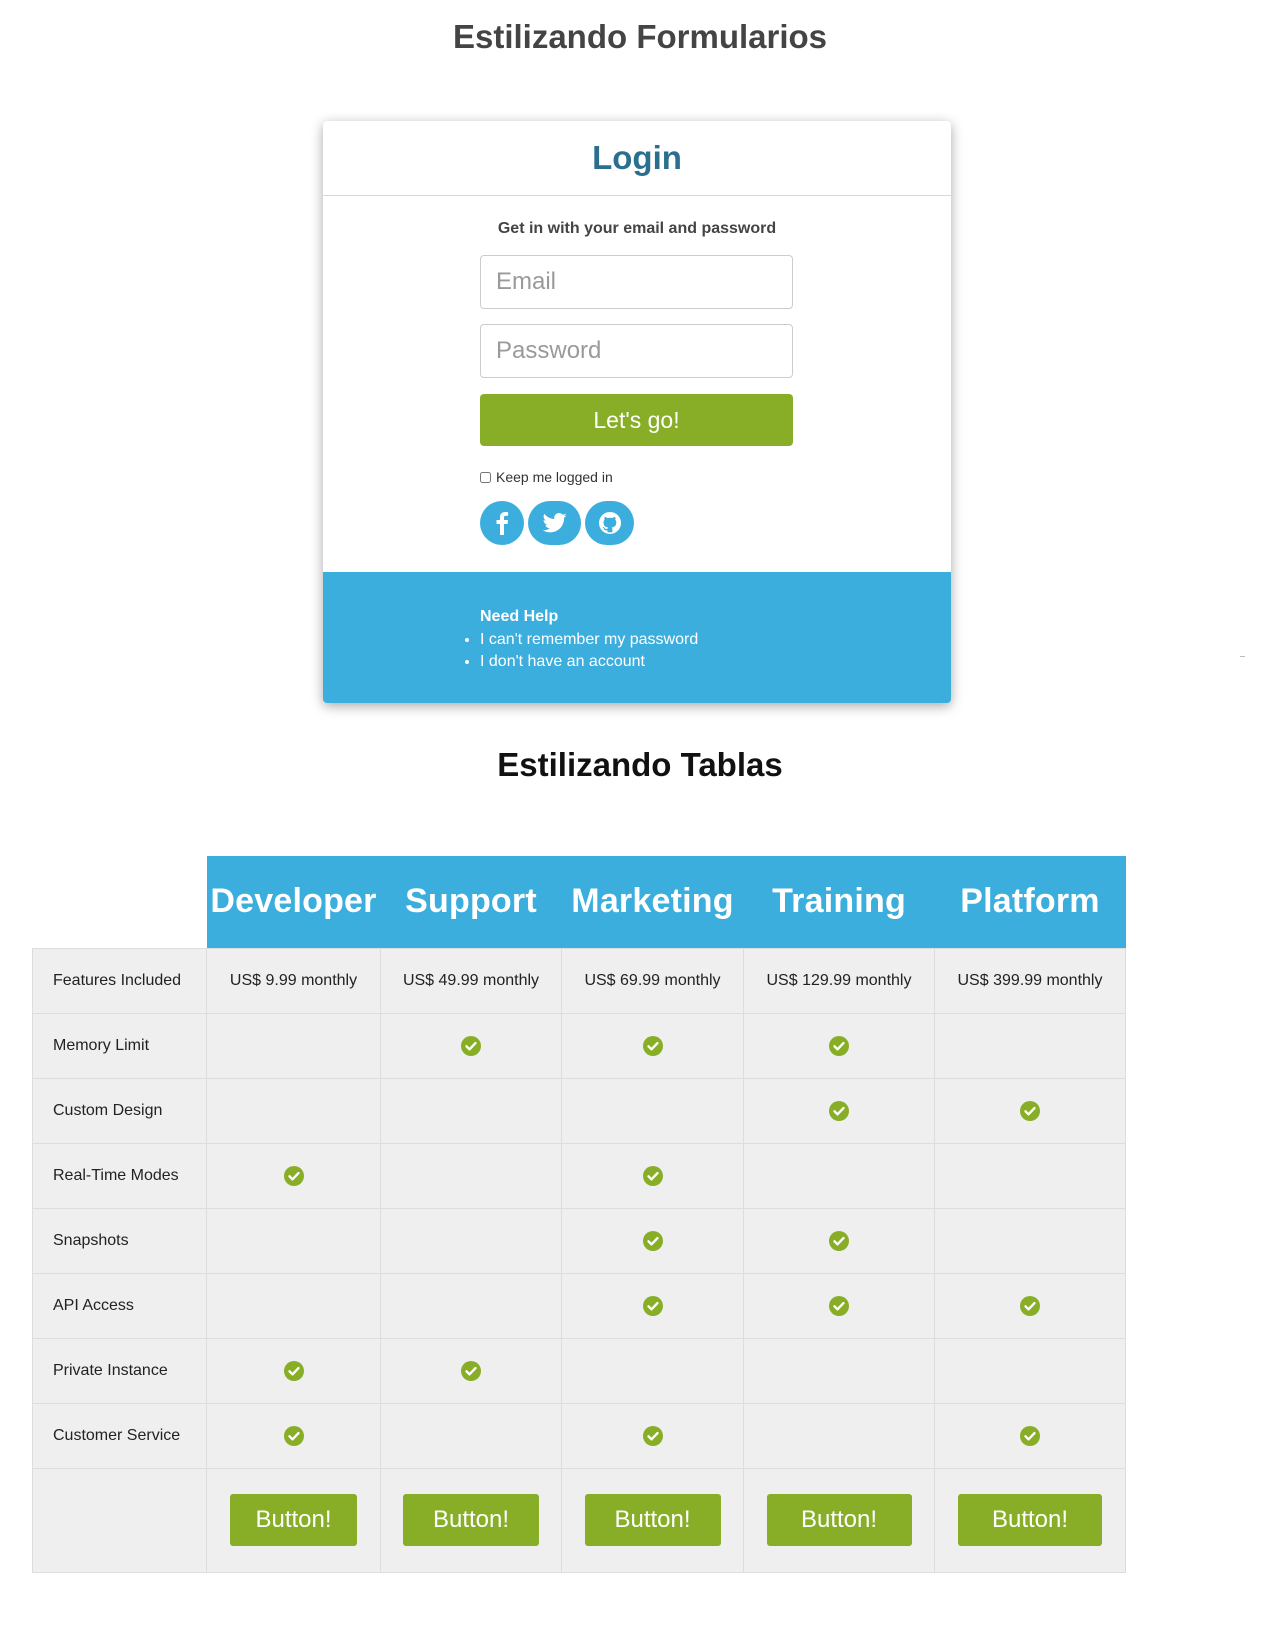  Describe the element at coordinates (579, 1520) in the screenshot. I see `action-row: Button! Button! Button! Button! Button!` at that location.